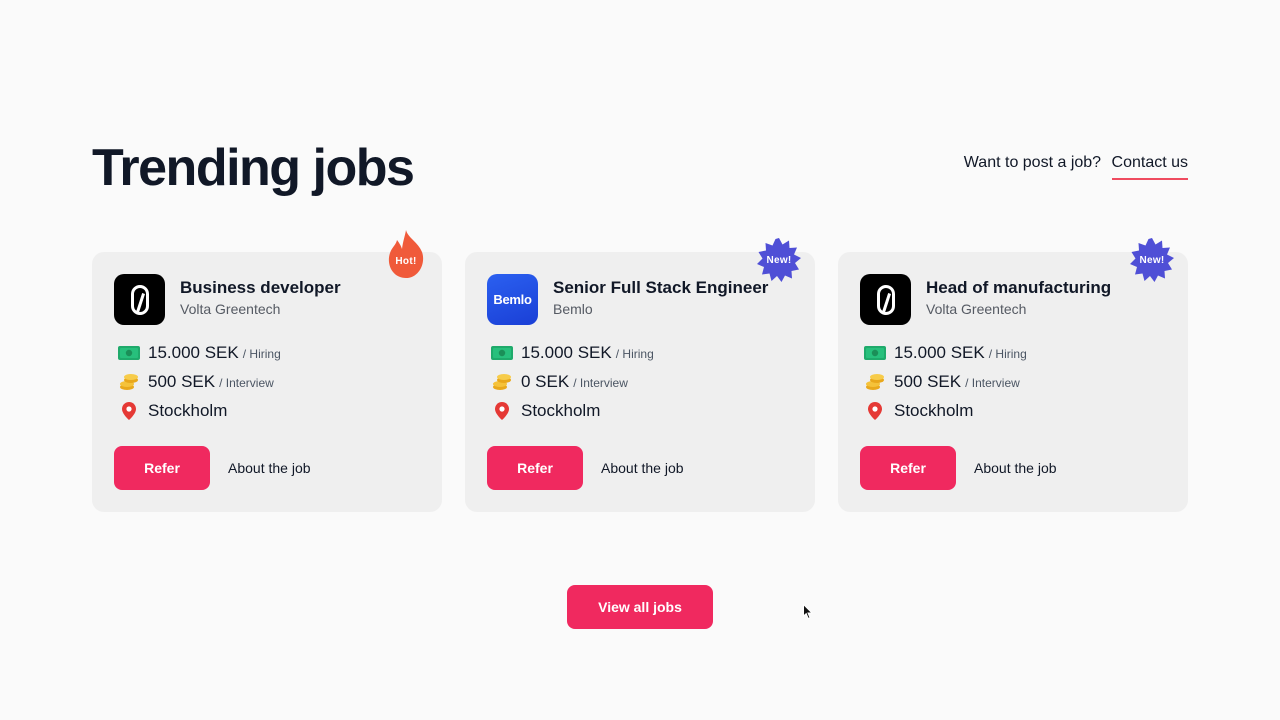  I want to click on bemlo-logo: Bemlo, so click(512, 299).